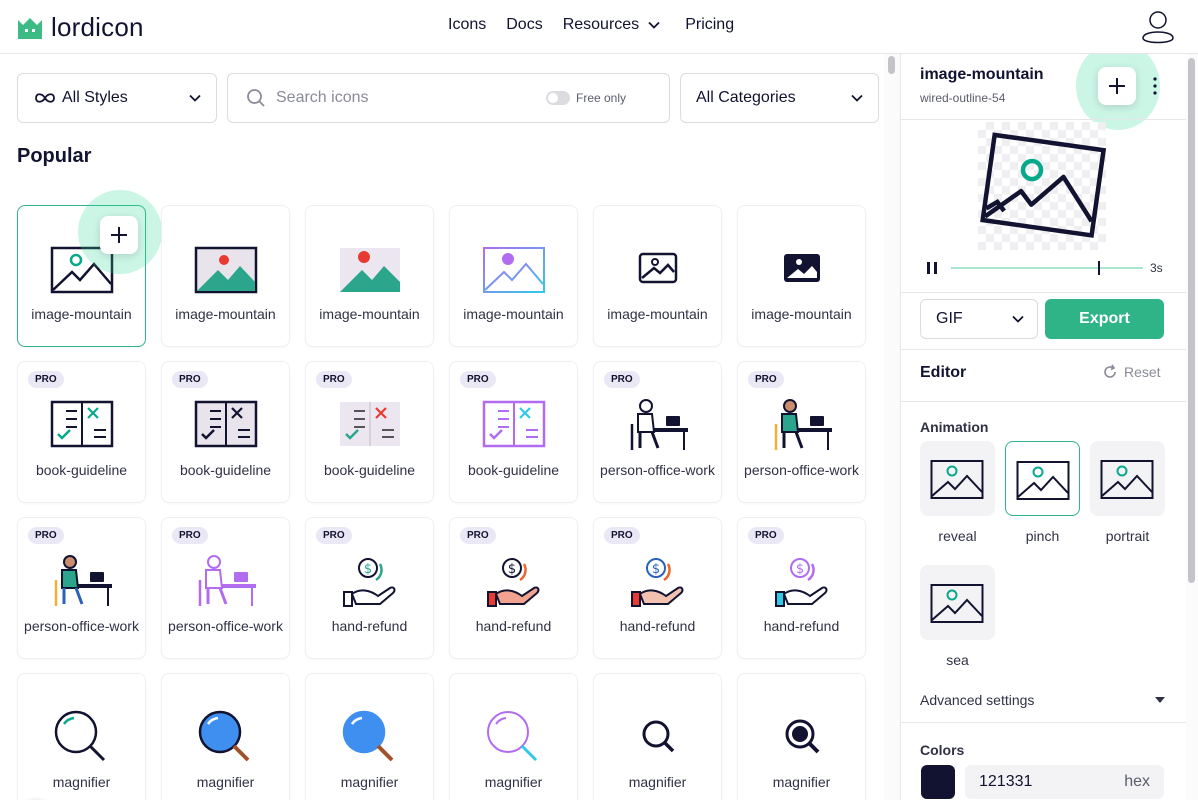  I want to click on categories-dropdown: All Categories, so click(779, 98).